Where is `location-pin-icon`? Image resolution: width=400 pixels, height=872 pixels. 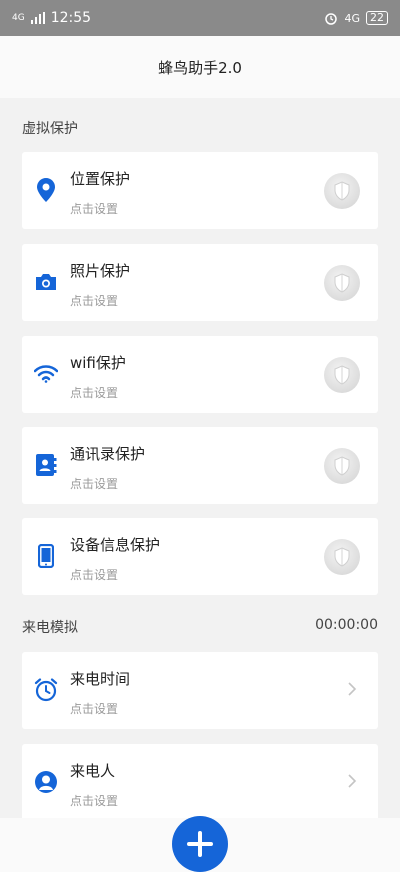 location-pin-icon is located at coordinates (46, 190).